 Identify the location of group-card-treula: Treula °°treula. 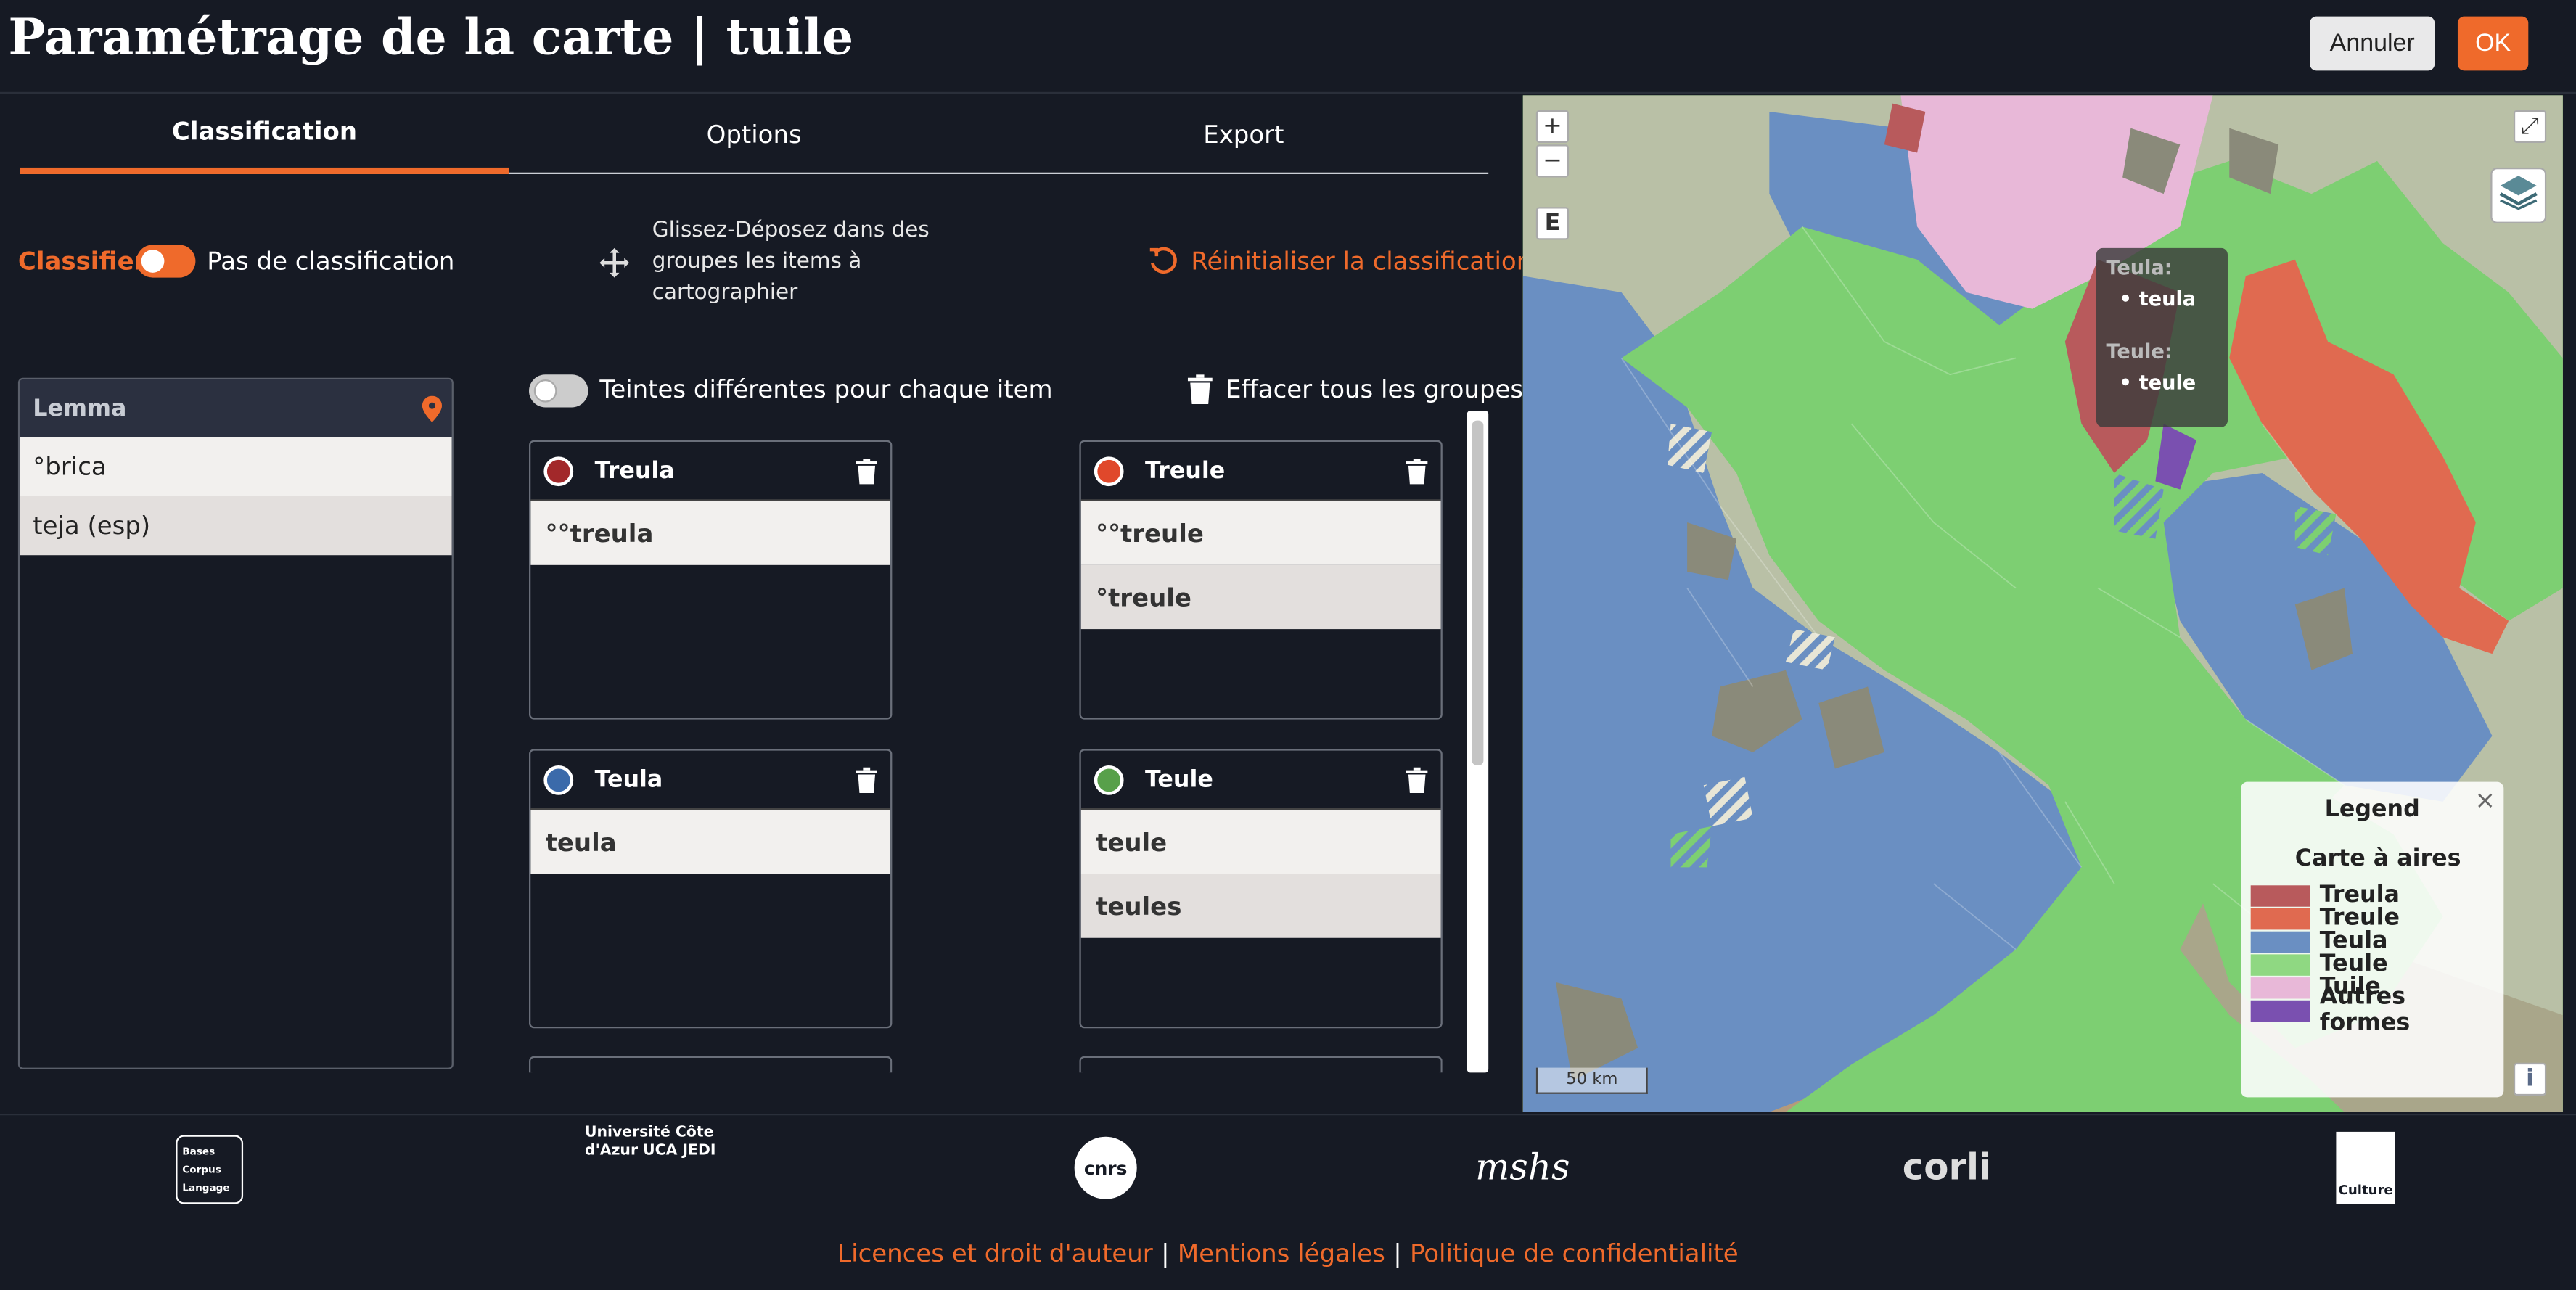
(711, 580).